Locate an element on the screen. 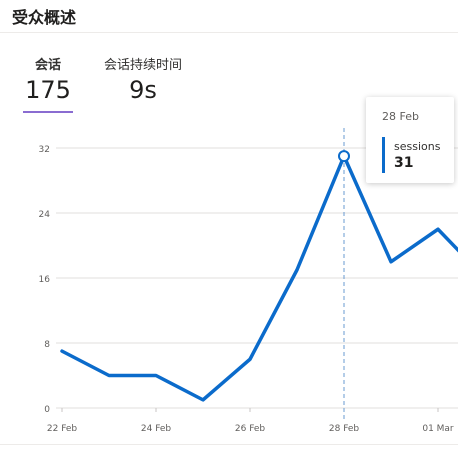 Image resolution: width=458 pixels, height=451 pixels. y-tick-label: 16 is located at coordinates (45, 280).